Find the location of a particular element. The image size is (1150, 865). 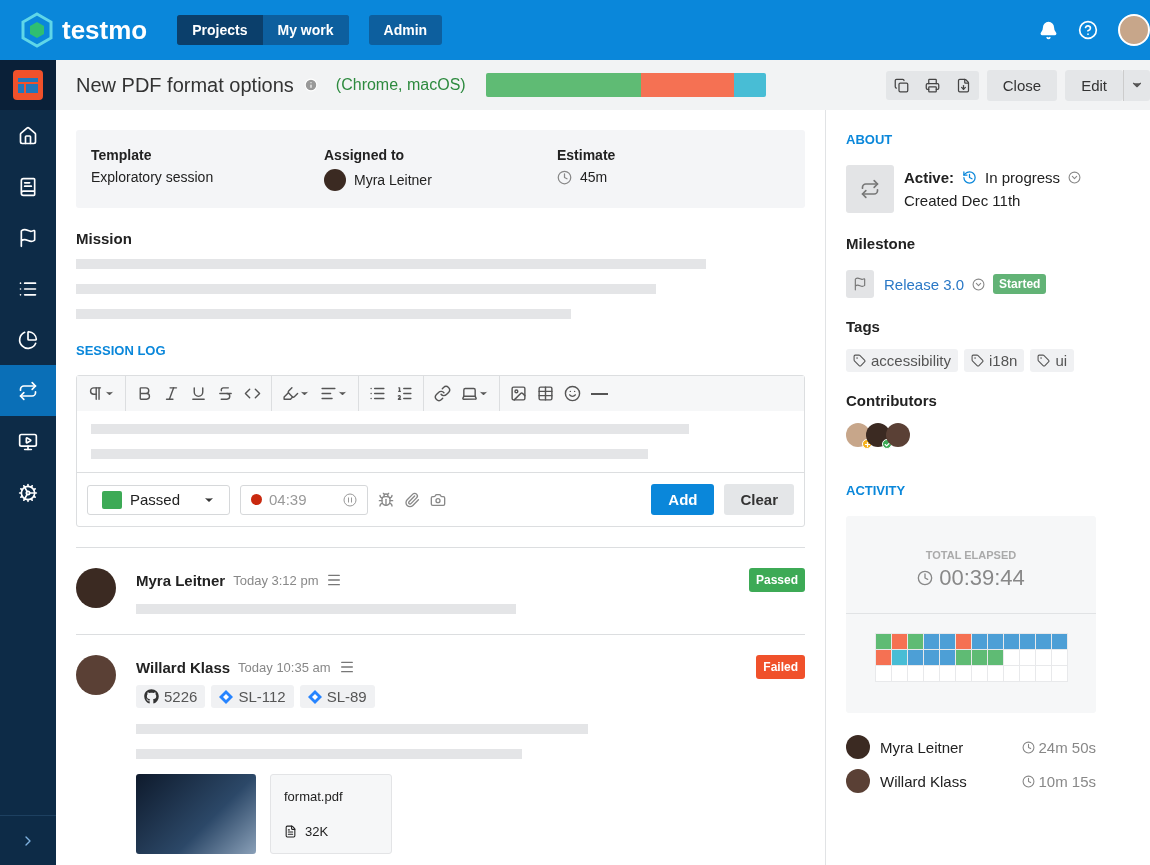

person-name: Myra Leitner is located at coordinates (922, 747).